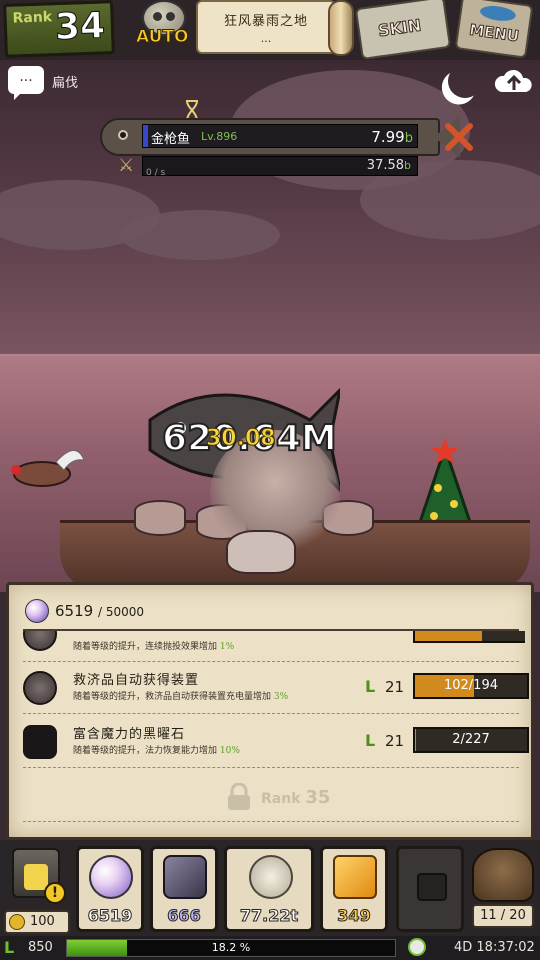 This screenshot has width=540, height=960. I want to click on obsidian-count: 666, so click(184, 916).